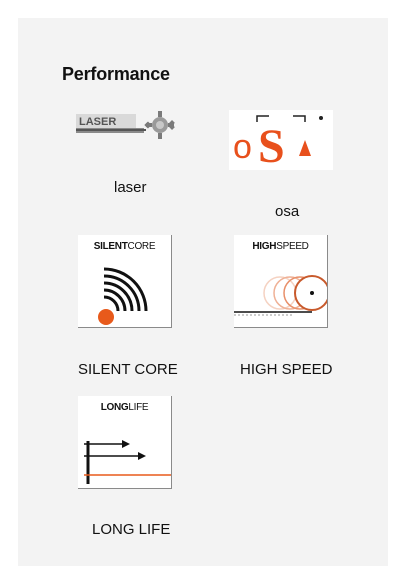 The height and width of the screenshot is (585, 406). Describe the element at coordinates (242, 147) in the screenshot. I see `osa-badge-text: o` at that location.